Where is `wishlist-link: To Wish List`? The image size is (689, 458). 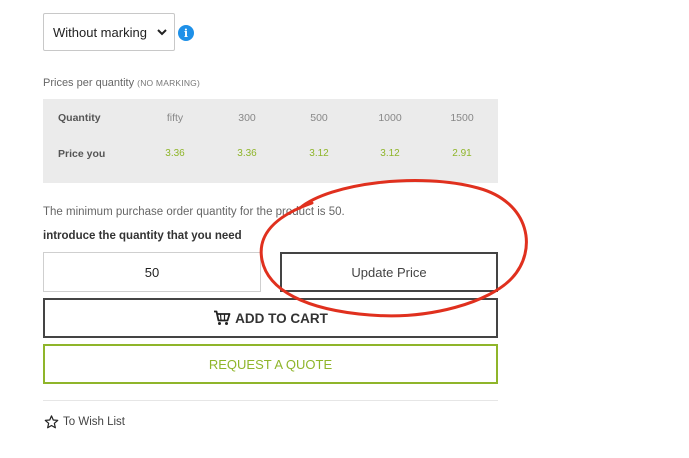
wishlist-link: To Wish List is located at coordinates (84, 422).